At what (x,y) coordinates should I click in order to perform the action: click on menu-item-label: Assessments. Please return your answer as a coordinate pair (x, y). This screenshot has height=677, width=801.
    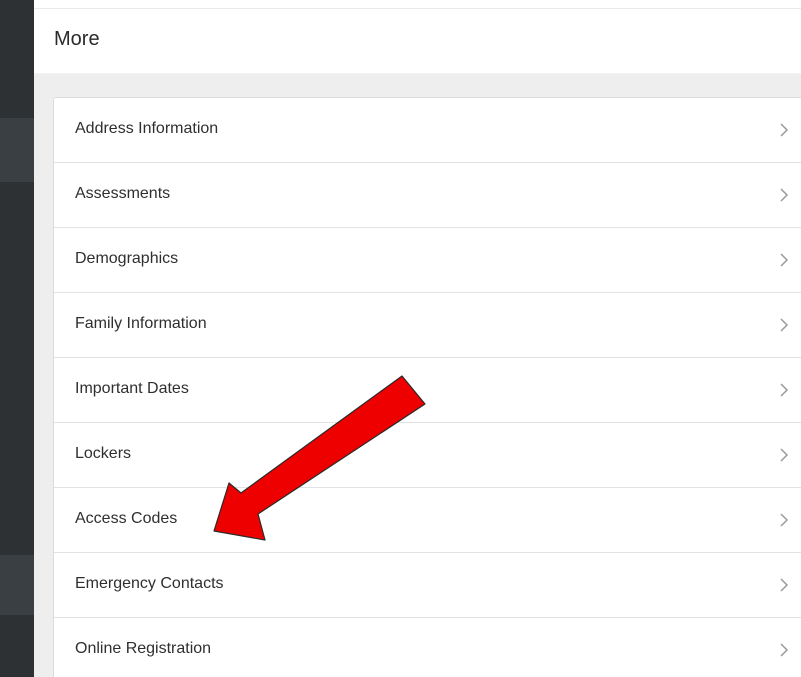
    Looking at the image, I should click on (123, 193).